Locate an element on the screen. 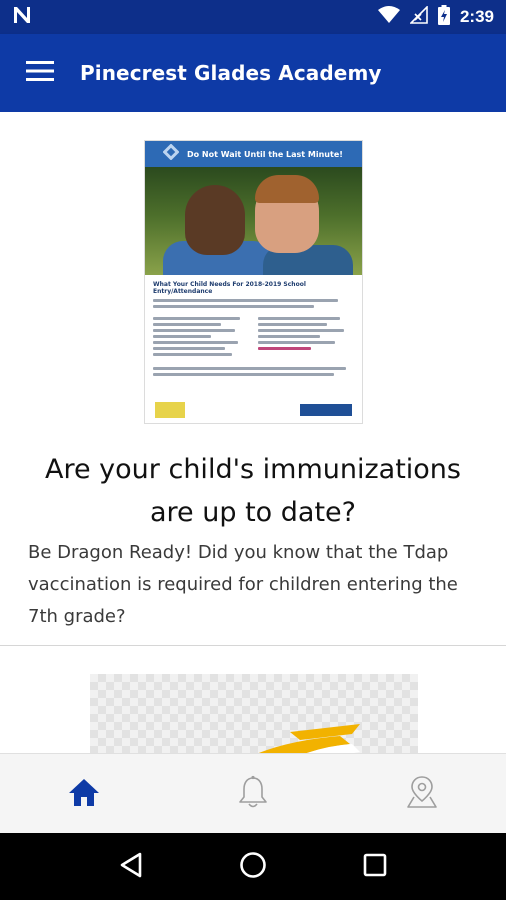  system-home-button is located at coordinates (253, 867).